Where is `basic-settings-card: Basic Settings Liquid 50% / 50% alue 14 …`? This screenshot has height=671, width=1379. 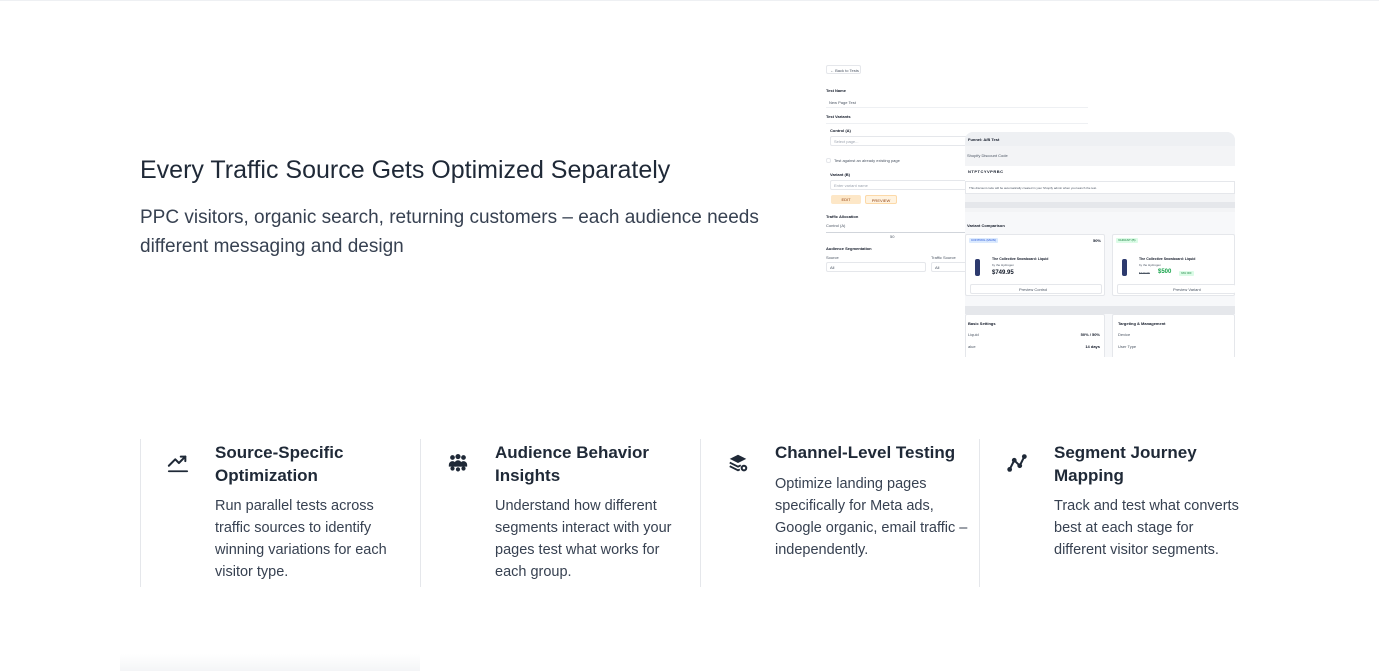
basic-settings-card: Basic Settings Liquid 50% / 50% alue 14 … is located at coordinates (1035, 335).